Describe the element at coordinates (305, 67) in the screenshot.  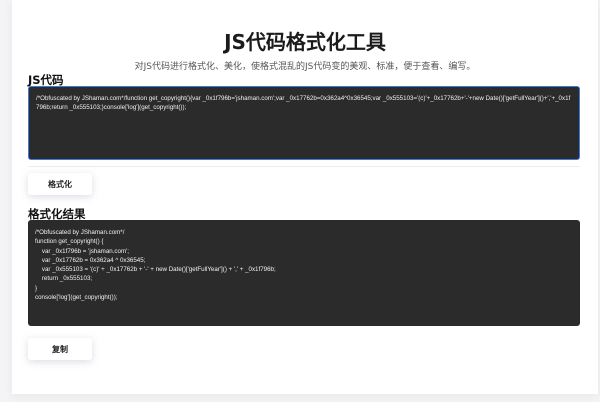
I see `page-subtitle: 对JS代码进行格式化、美化，使格式混乱的JS代码变的美观、标准，便于查看、编写。` at that location.